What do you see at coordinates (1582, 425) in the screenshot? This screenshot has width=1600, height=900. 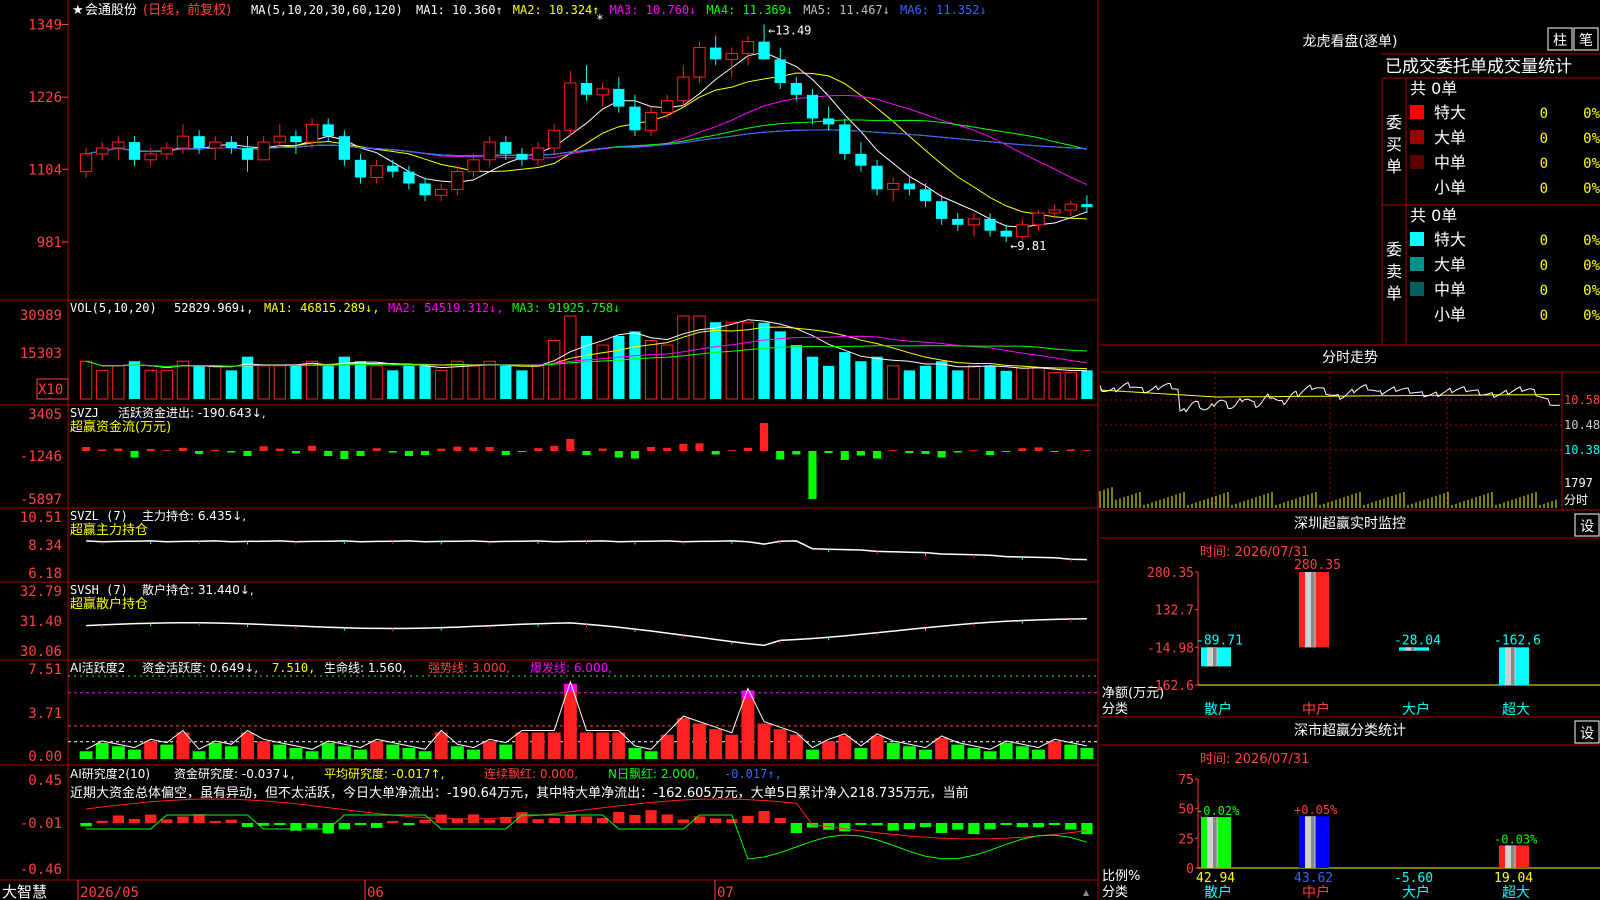 I see `intraday-tick: 10.48` at bounding box center [1582, 425].